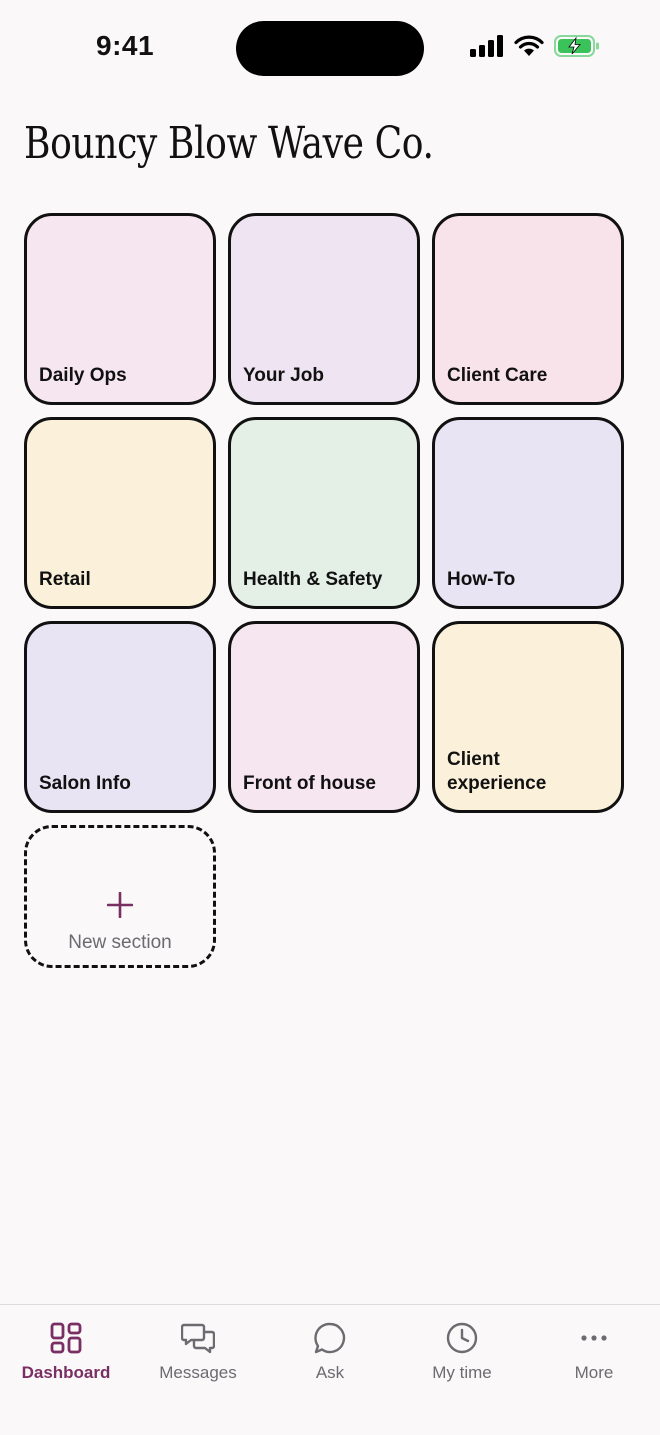 This screenshot has width=660, height=1435. I want to click on chat-bubbles-icon, so click(198, 1338).